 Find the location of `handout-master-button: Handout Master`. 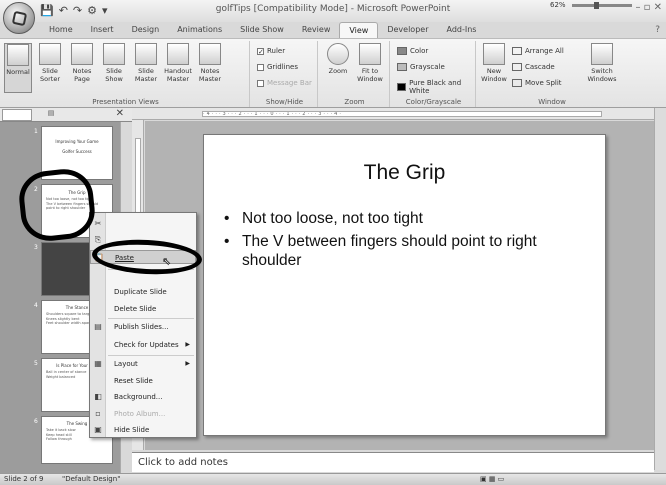

handout-master-button: Handout Master is located at coordinates (178, 63).